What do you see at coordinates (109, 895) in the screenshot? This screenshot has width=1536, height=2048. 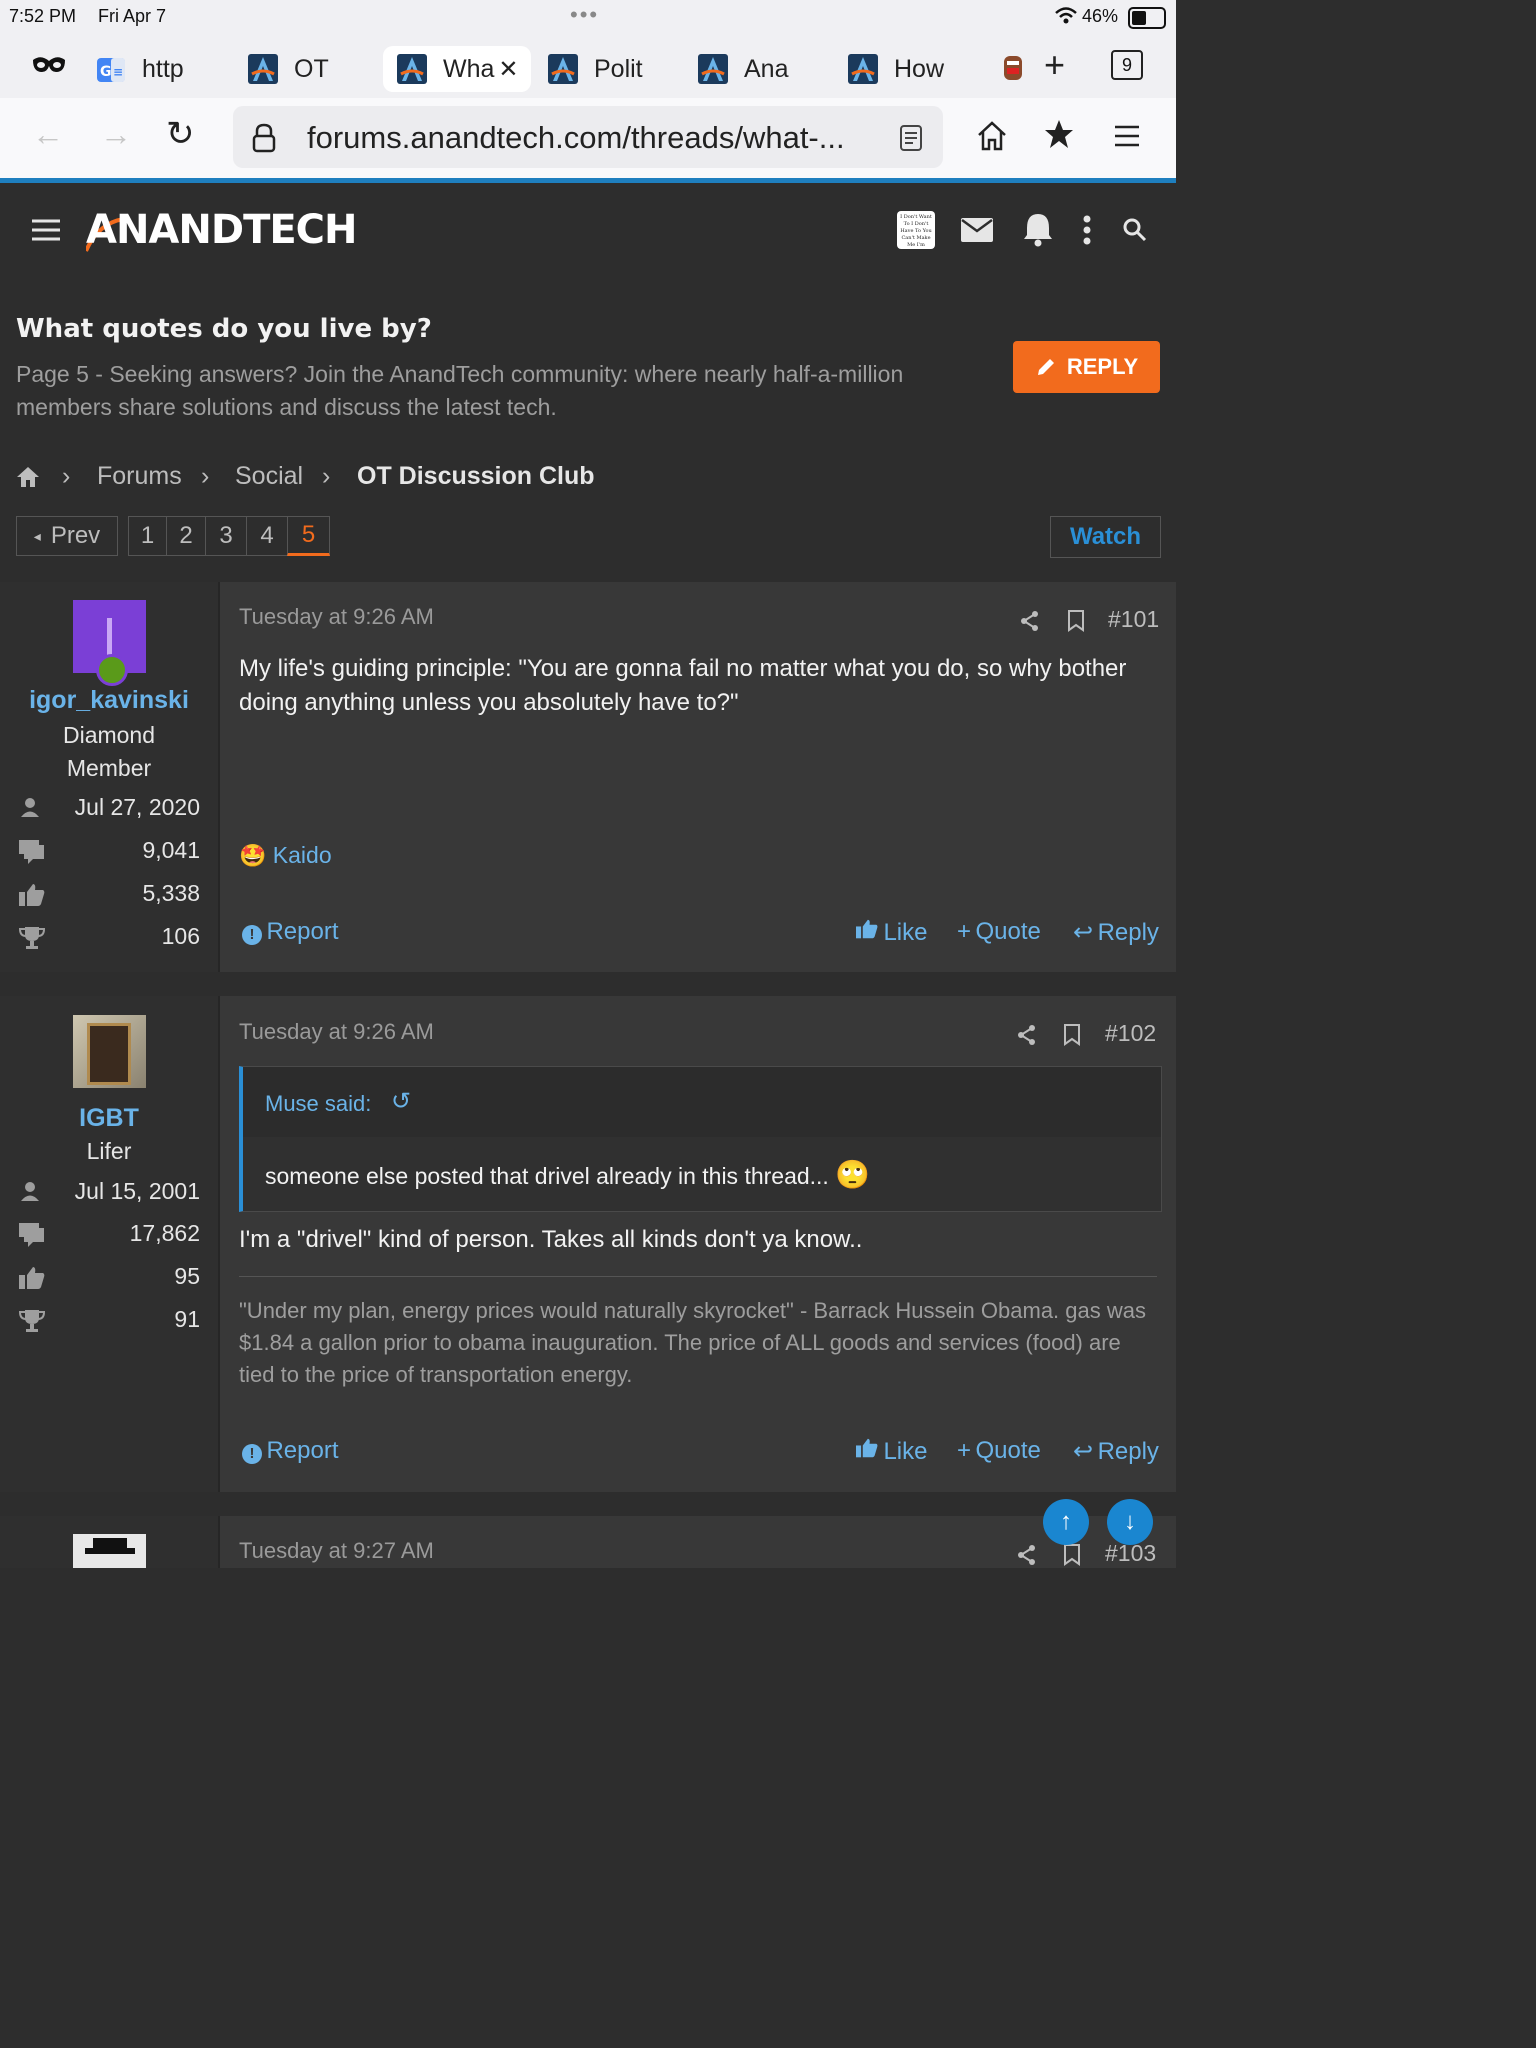 I see `reactions-stat: 5,338` at bounding box center [109, 895].